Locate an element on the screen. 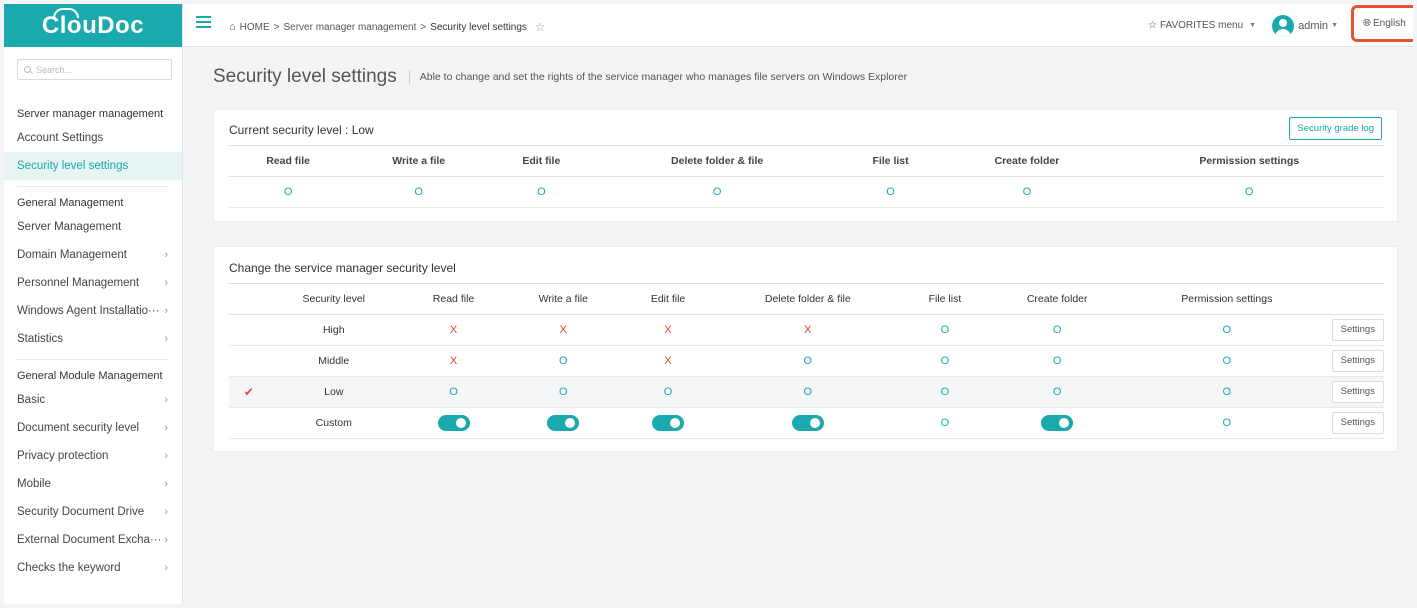 Image resolution: width=1417 pixels, height=608 pixels. security-level-row: ✔ Low O O O O O O O Settings is located at coordinates (806, 392).